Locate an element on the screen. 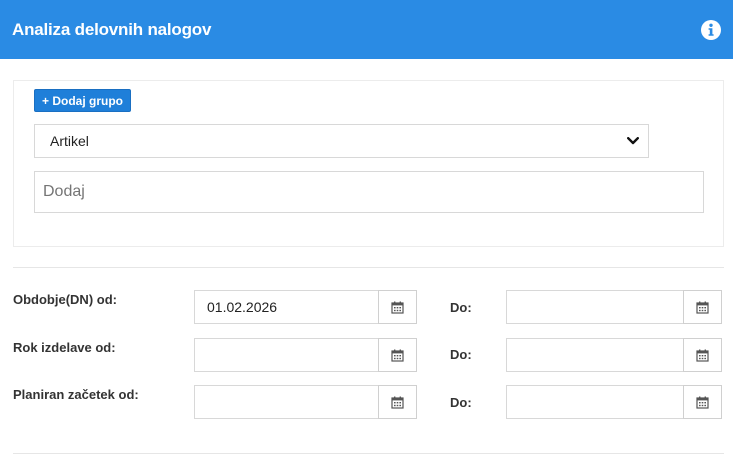 The image size is (733, 457). chevron-down-icon is located at coordinates (633, 141).